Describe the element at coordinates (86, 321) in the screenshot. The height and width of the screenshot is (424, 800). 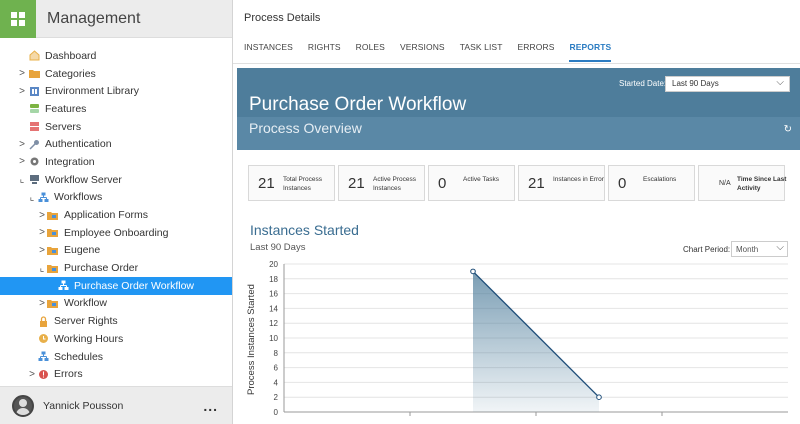
I see `sidebar-item-label: Server Rights` at that location.